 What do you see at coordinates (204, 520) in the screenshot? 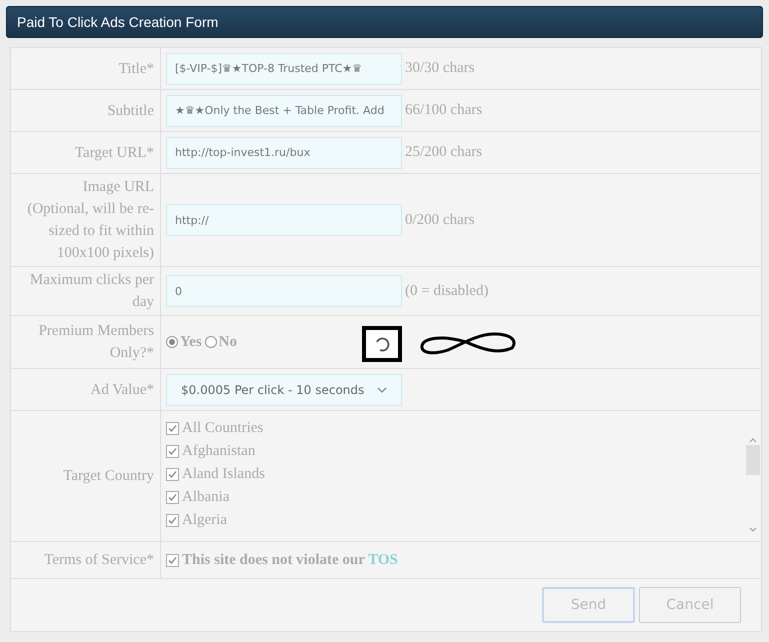
I see `country-label: Algeria` at bounding box center [204, 520].